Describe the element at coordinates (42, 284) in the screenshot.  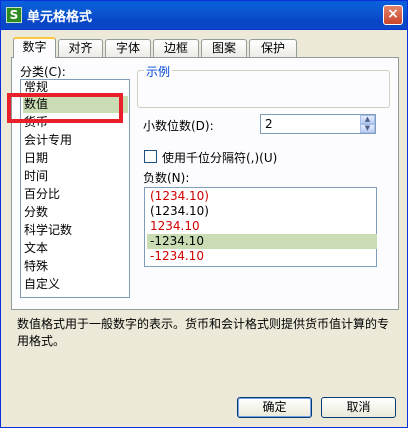
I see `category-item-custom: 自定义` at that location.